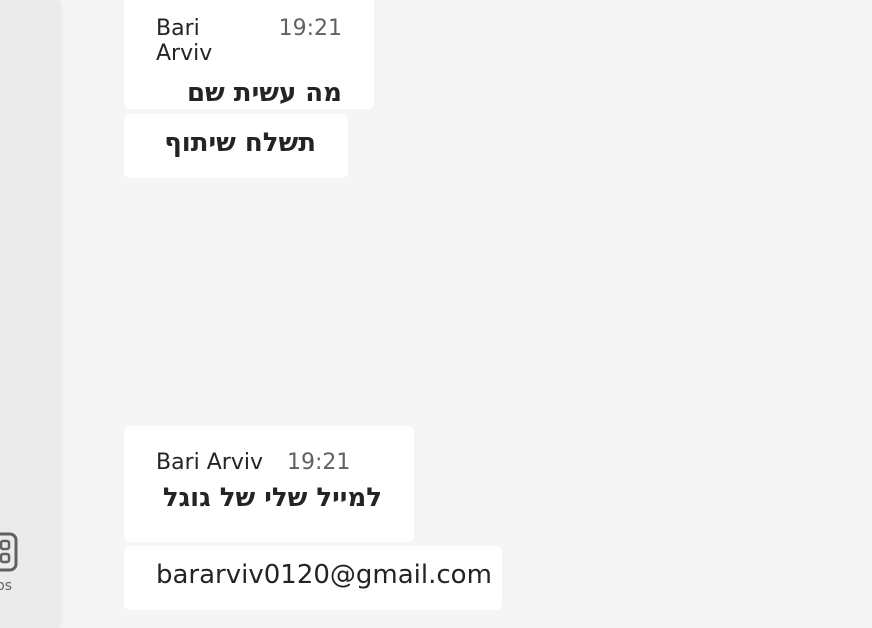 The image size is (872, 628). Describe the element at coordinates (264, 93) in the screenshot. I see `message-text: מה עשית שם` at that location.